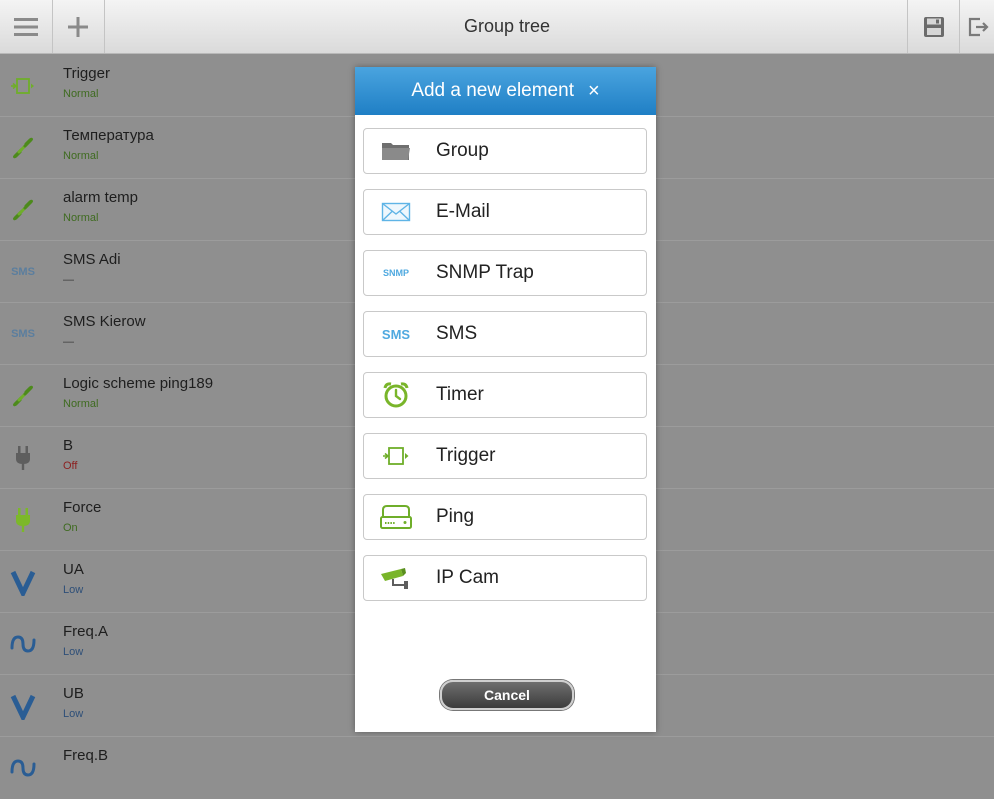  I want to click on save-button, so click(933, 26).